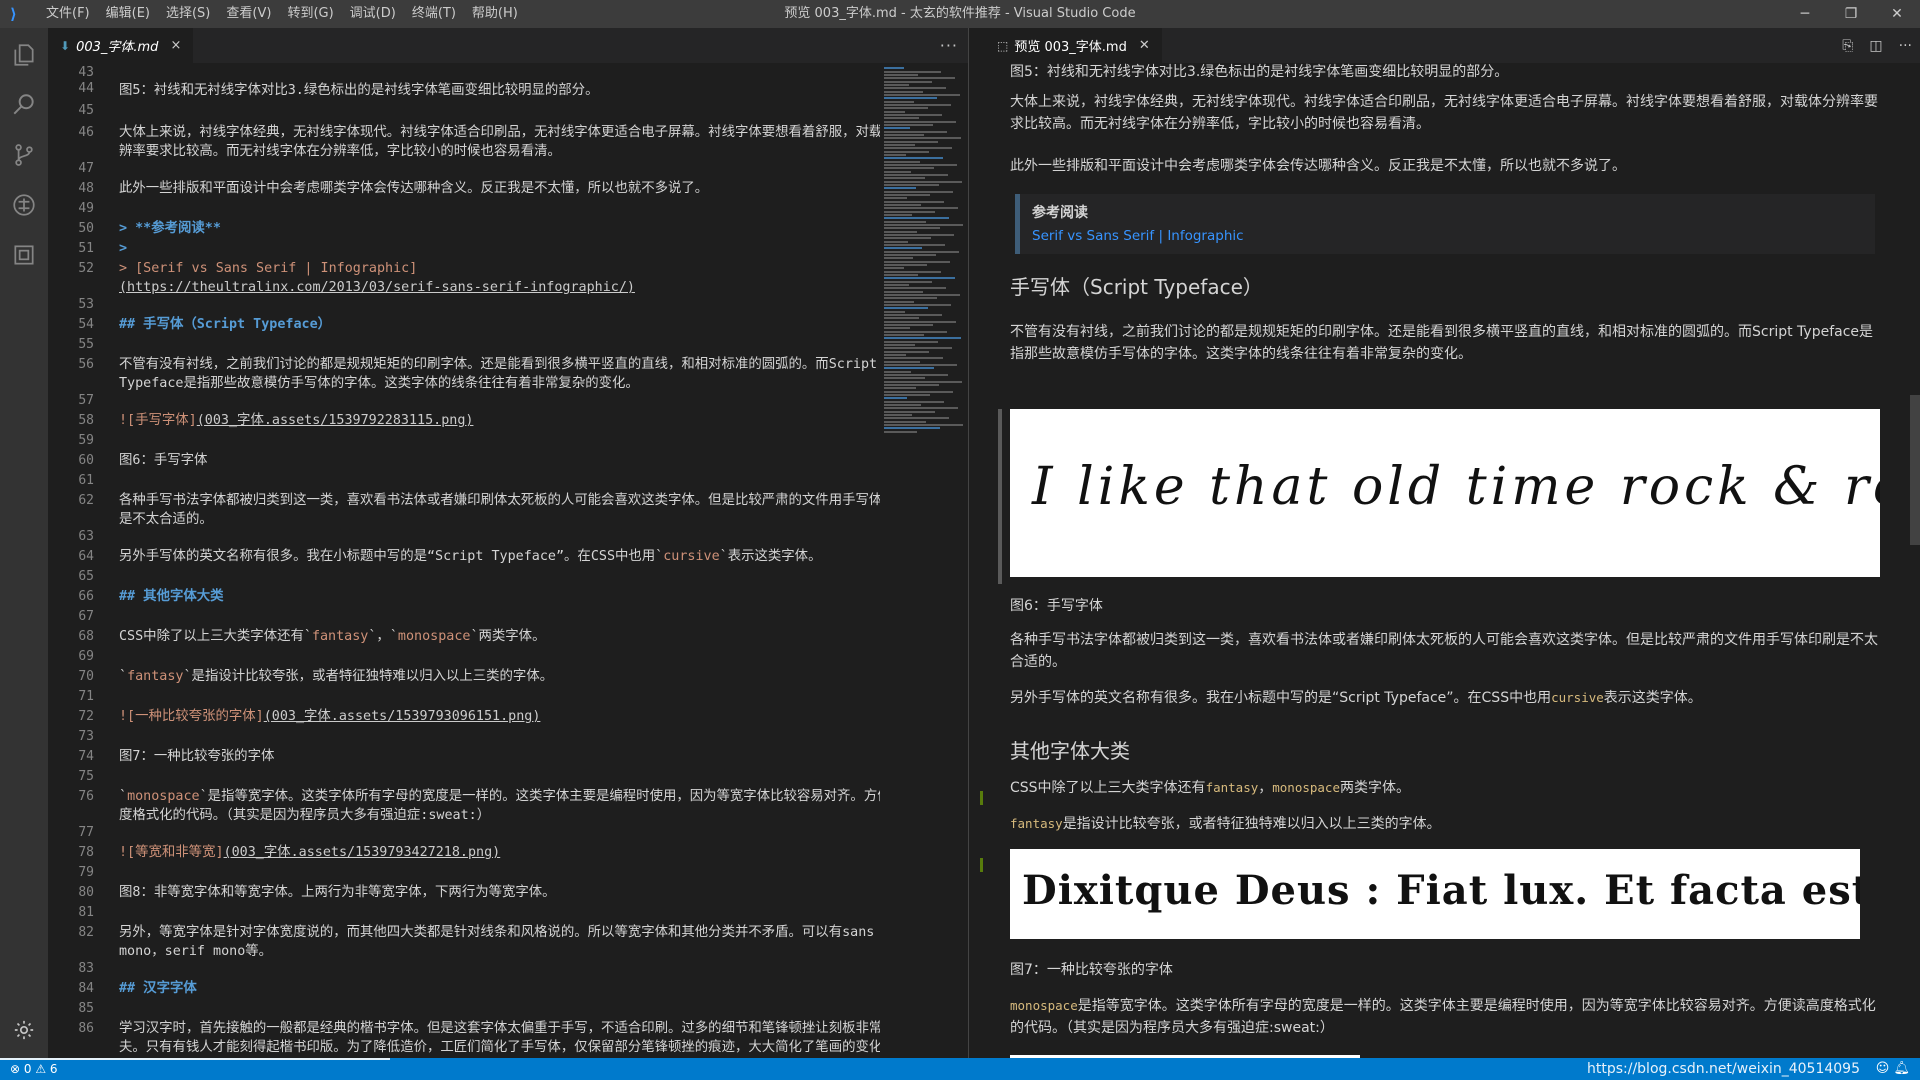 This screenshot has width=1920, height=1080. I want to click on infographic-link: Serif vs Sans Serif | Infographic, so click(1138, 236).